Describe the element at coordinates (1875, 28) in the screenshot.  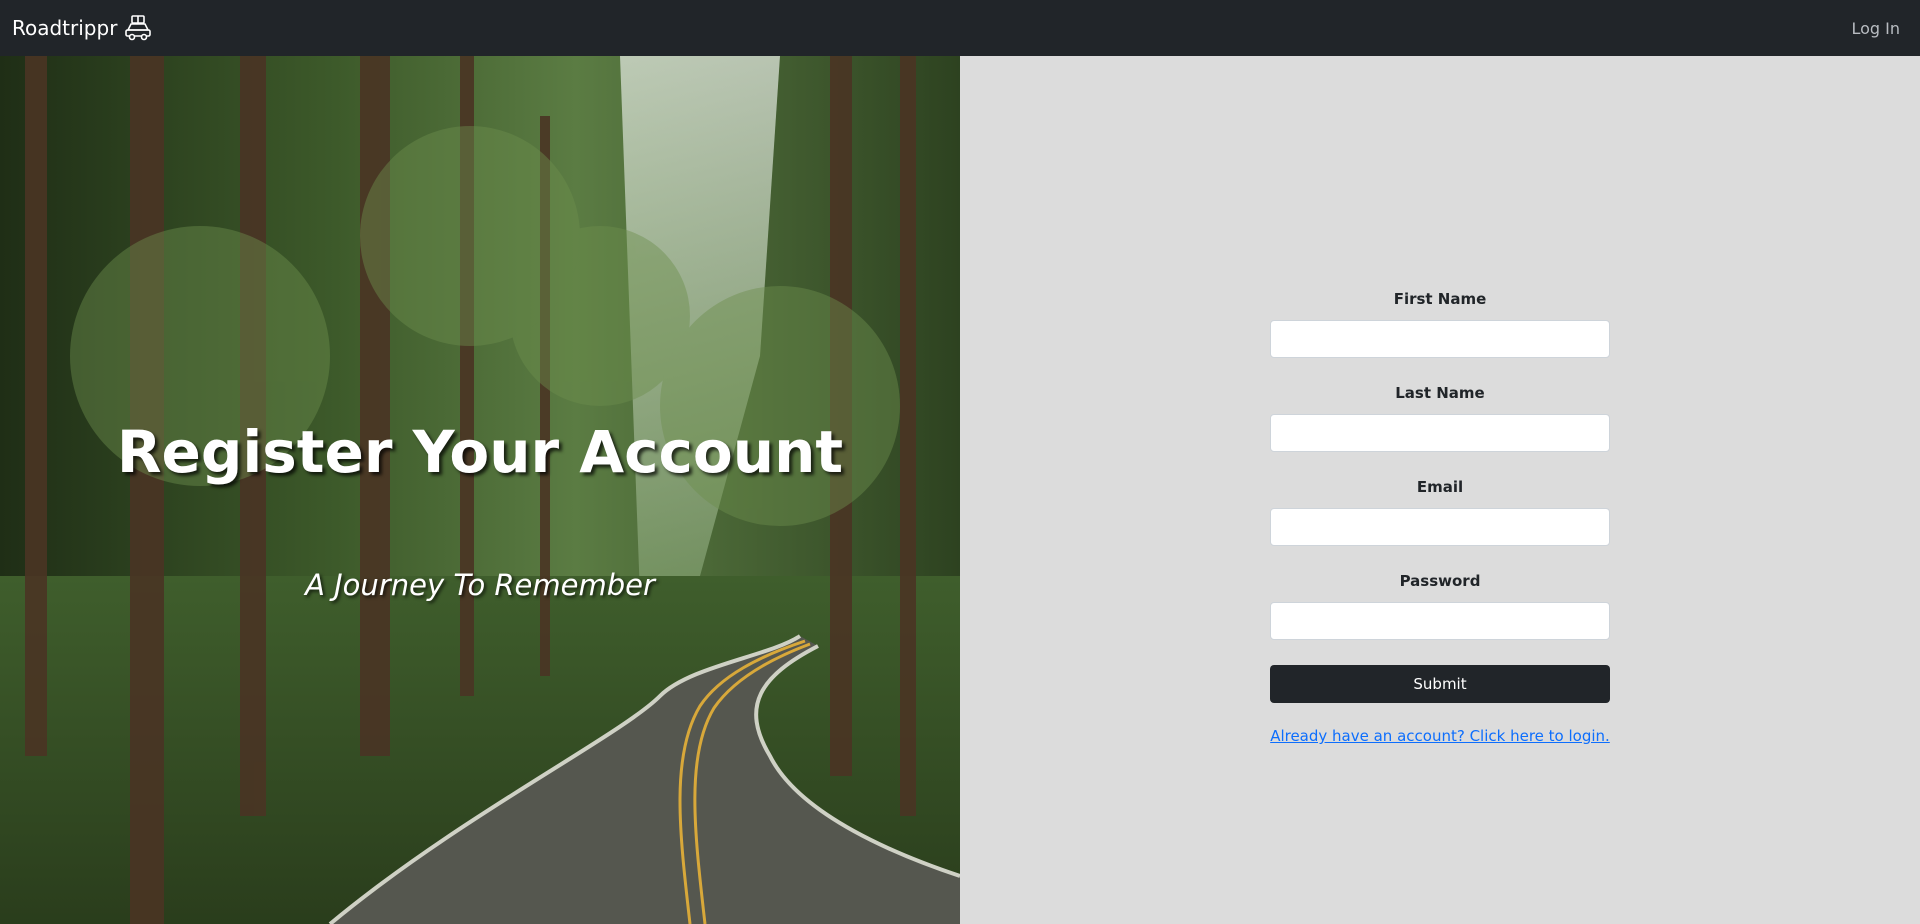
I see `login-nav-link: Log In` at that location.